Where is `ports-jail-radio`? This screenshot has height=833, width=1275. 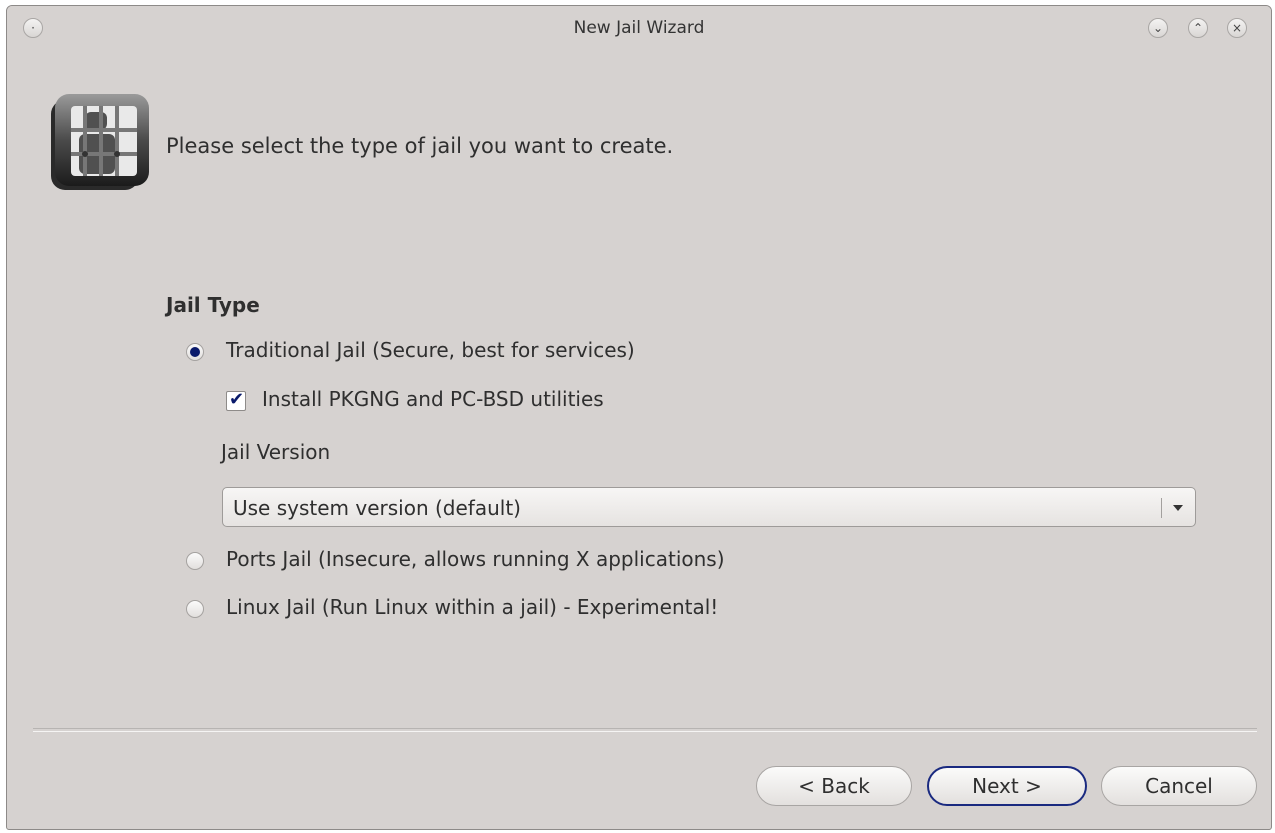 ports-jail-radio is located at coordinates (195, 561).